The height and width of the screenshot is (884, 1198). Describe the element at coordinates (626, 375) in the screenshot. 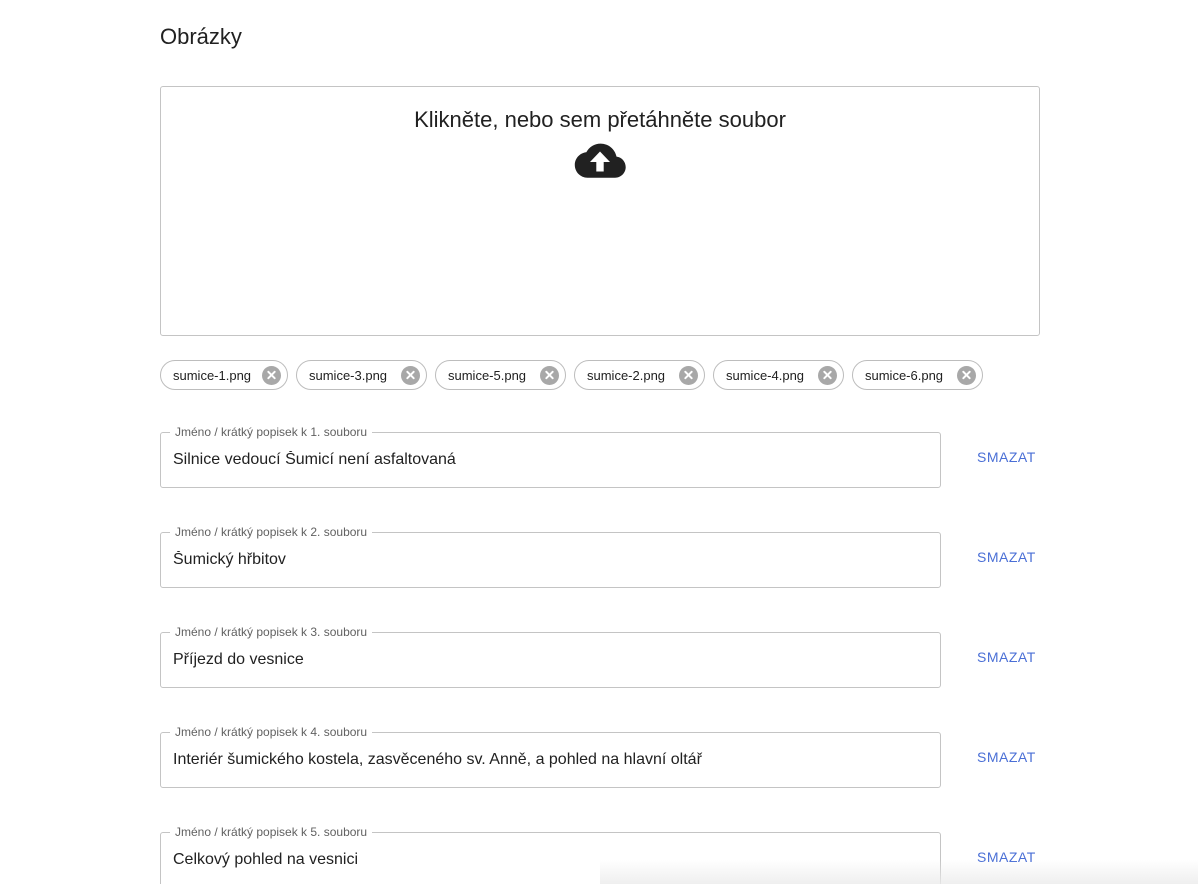

I see `file-chip-label: sumice-2.png` at that location.